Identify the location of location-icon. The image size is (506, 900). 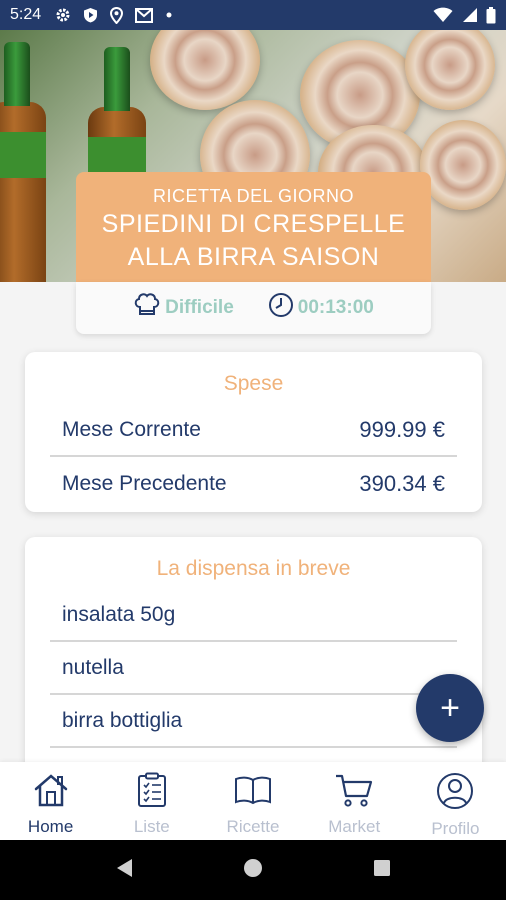
(117, 15).